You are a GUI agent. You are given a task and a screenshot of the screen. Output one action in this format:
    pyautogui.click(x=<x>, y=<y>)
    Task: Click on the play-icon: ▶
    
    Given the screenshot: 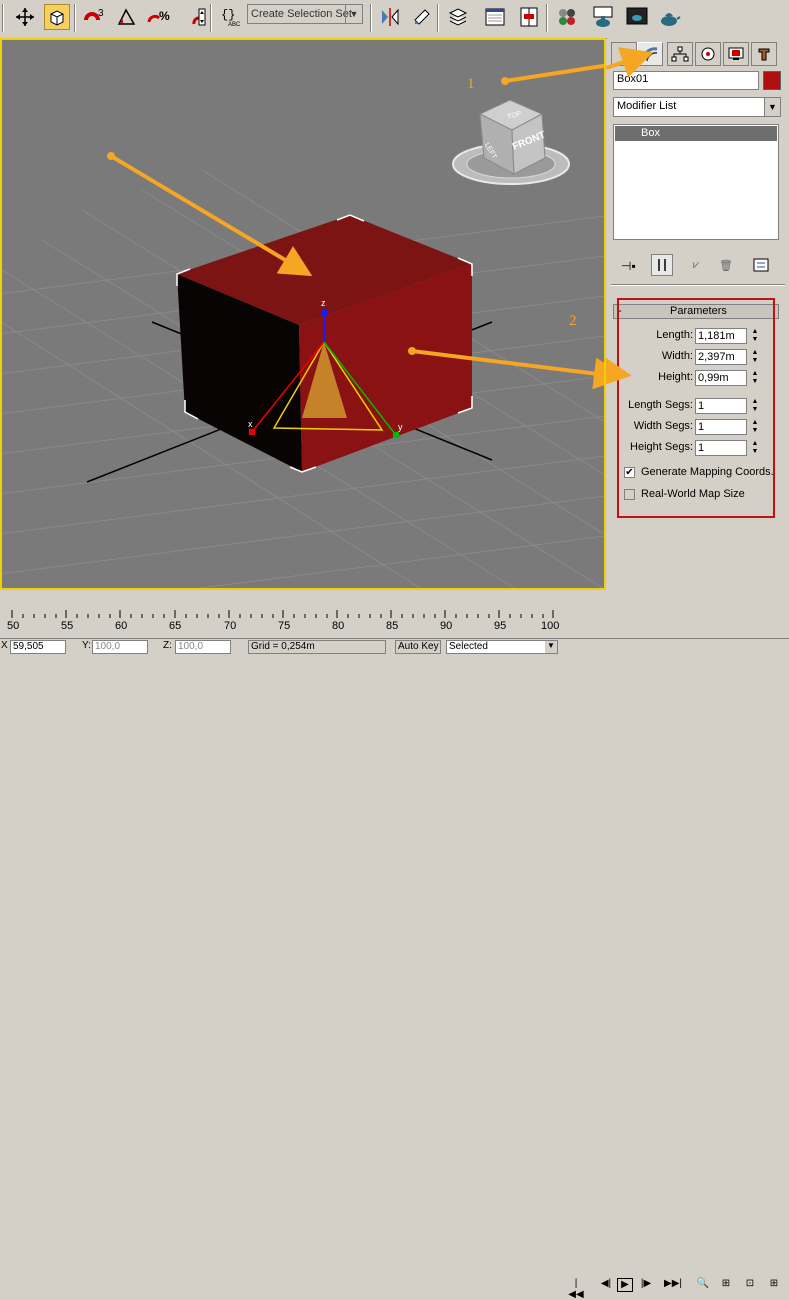 What is the action you would take?
    pyautogui.click(x=625, y=1285)
    